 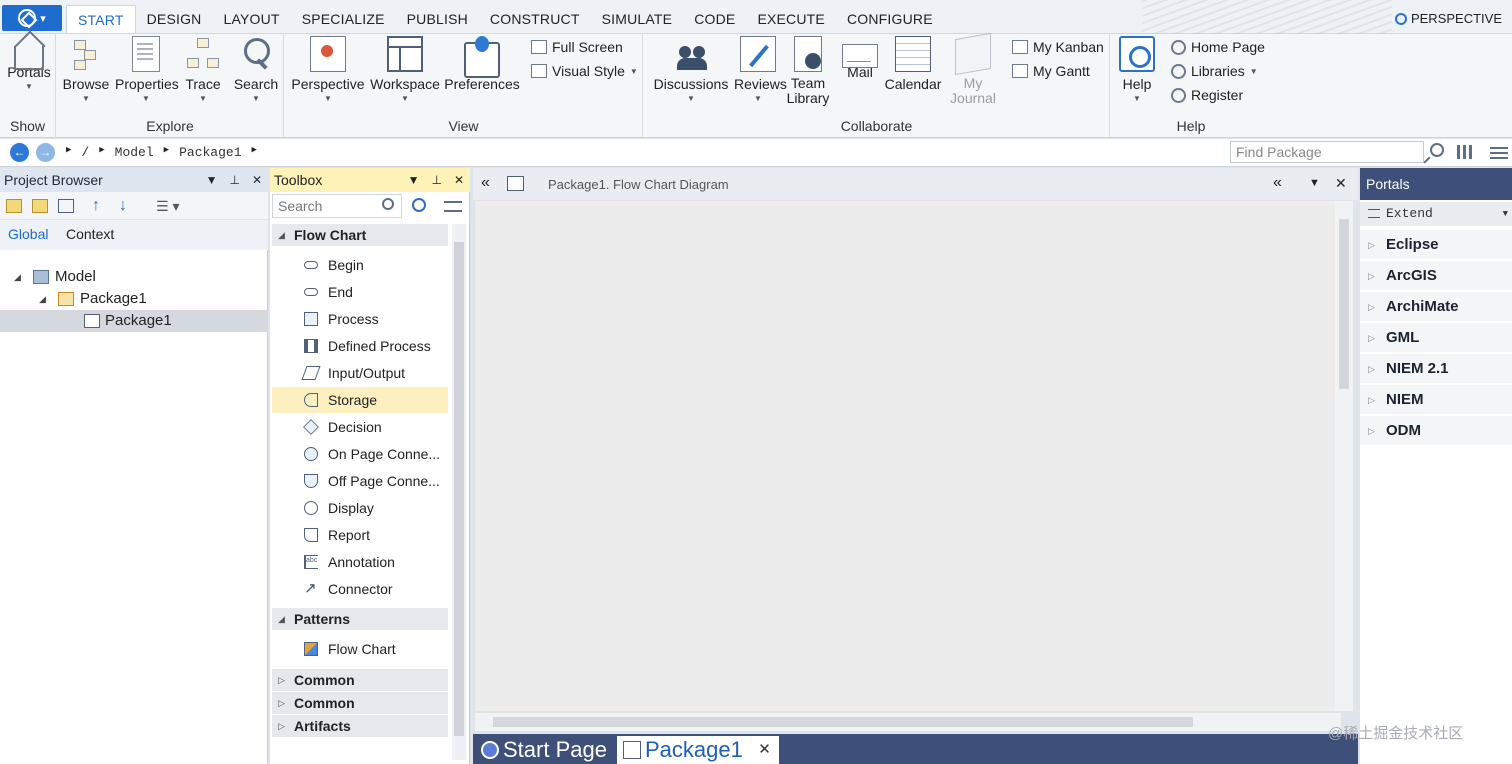 I want to click on preferences-button: Preferences, so click(x=482, y=64).